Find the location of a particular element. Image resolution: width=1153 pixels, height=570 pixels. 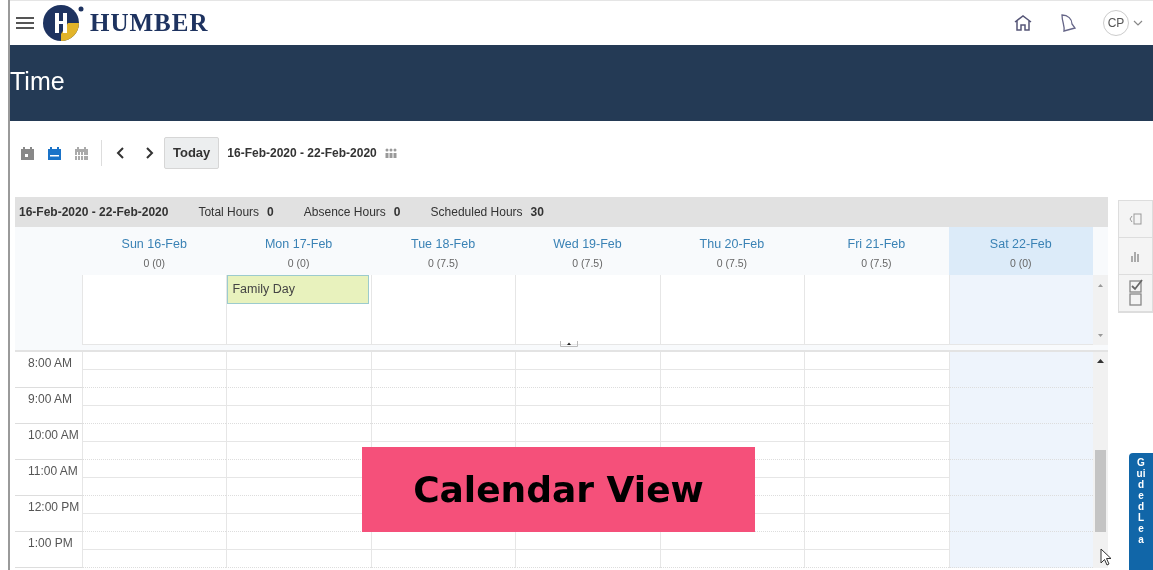

day-header: Sat 22-Feb 0 (0) is located at coordinates (1020, 251).